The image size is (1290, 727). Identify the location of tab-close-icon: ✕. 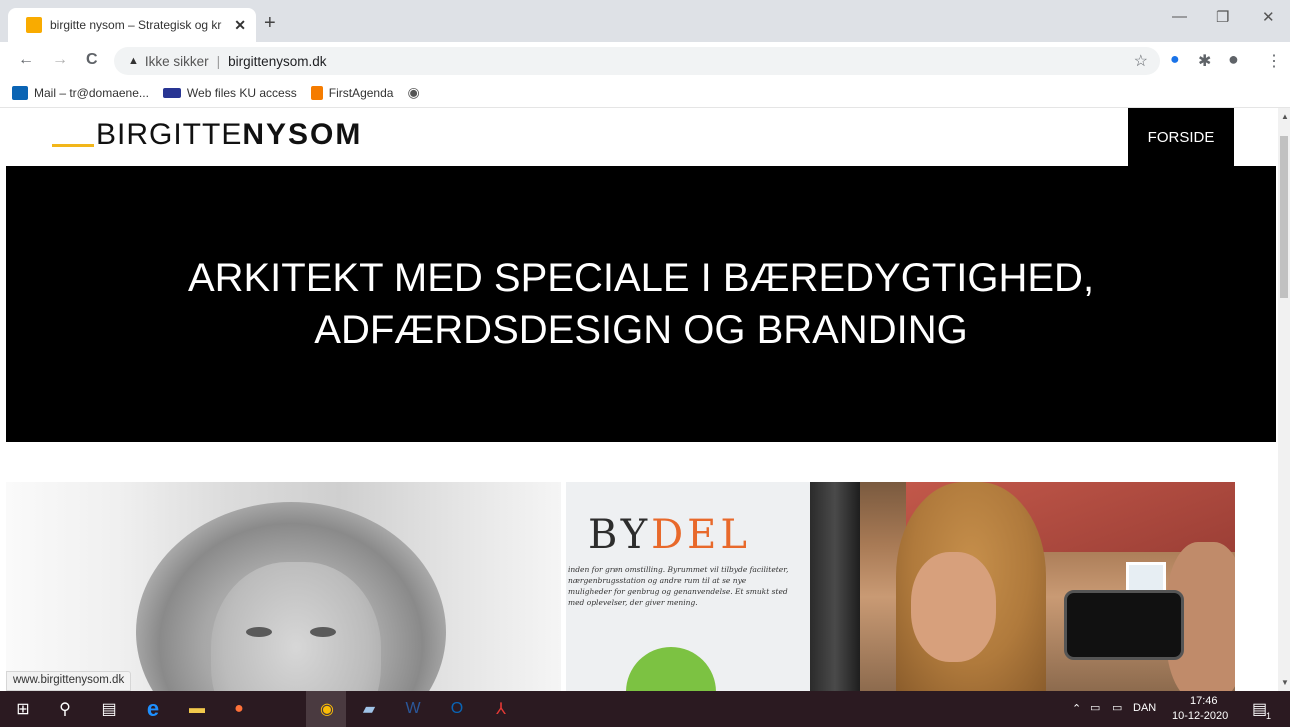
(240, 25).